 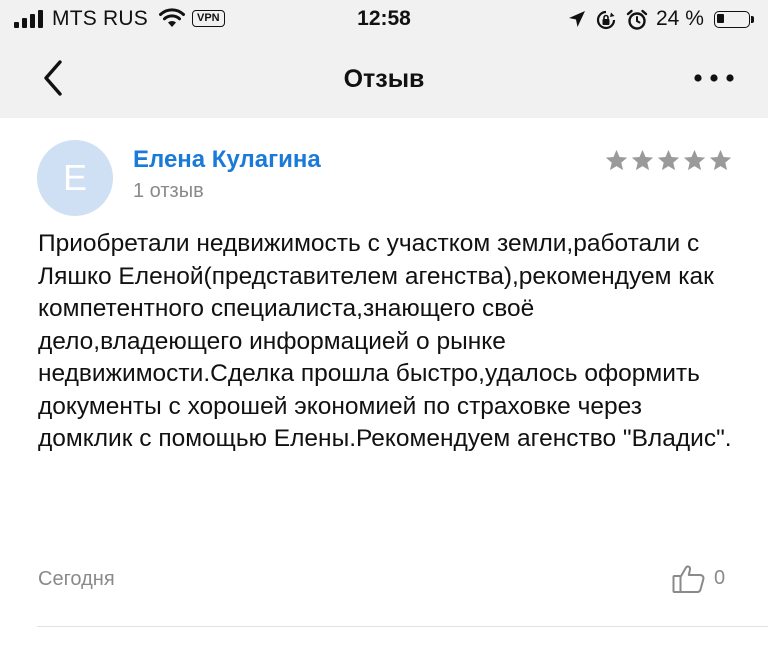 I want to click on divider, so click(x=402, y=626).